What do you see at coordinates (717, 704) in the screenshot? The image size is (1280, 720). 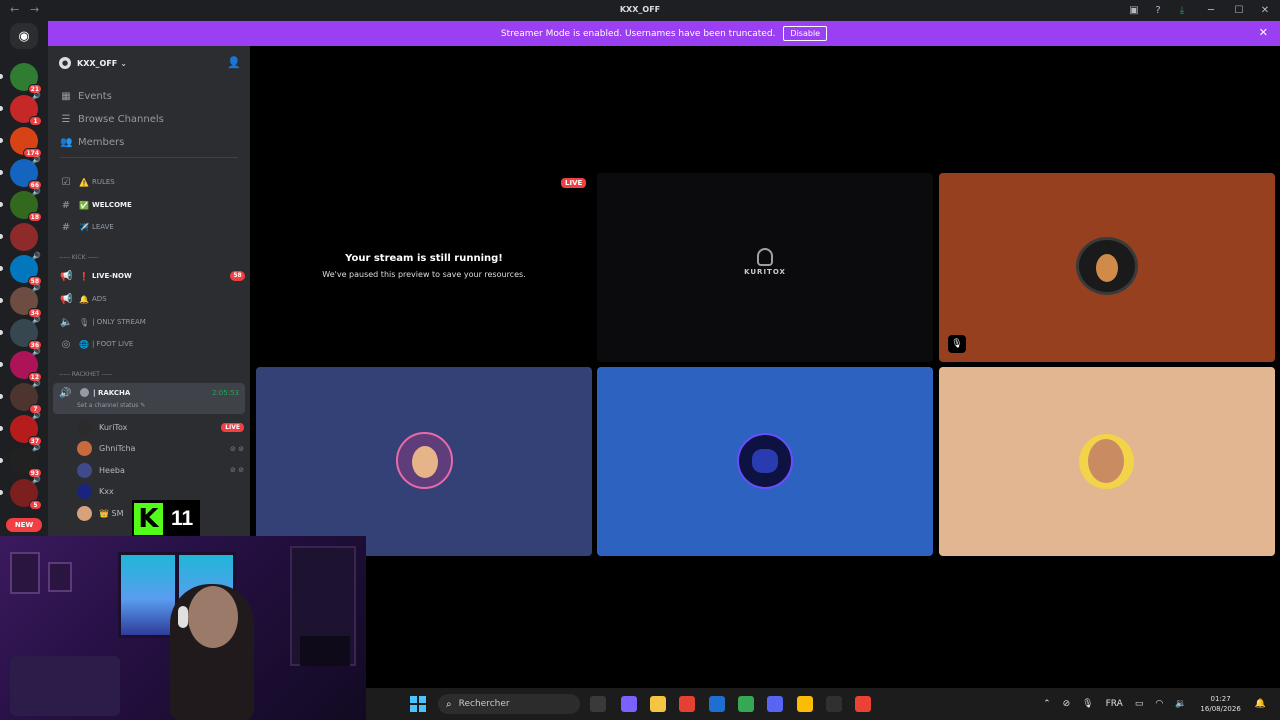 I see `app-icon-blue` at bounding box center [717, 704].